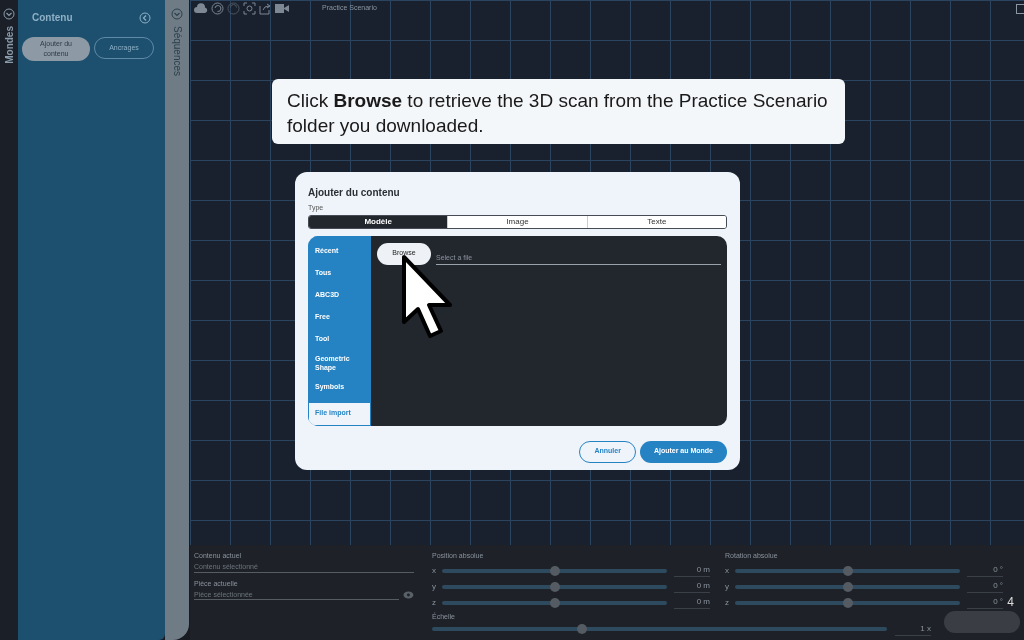  Describe the element at coordinates (145, 17) in the screenshot. I see `chevron-left-icon` at that location.